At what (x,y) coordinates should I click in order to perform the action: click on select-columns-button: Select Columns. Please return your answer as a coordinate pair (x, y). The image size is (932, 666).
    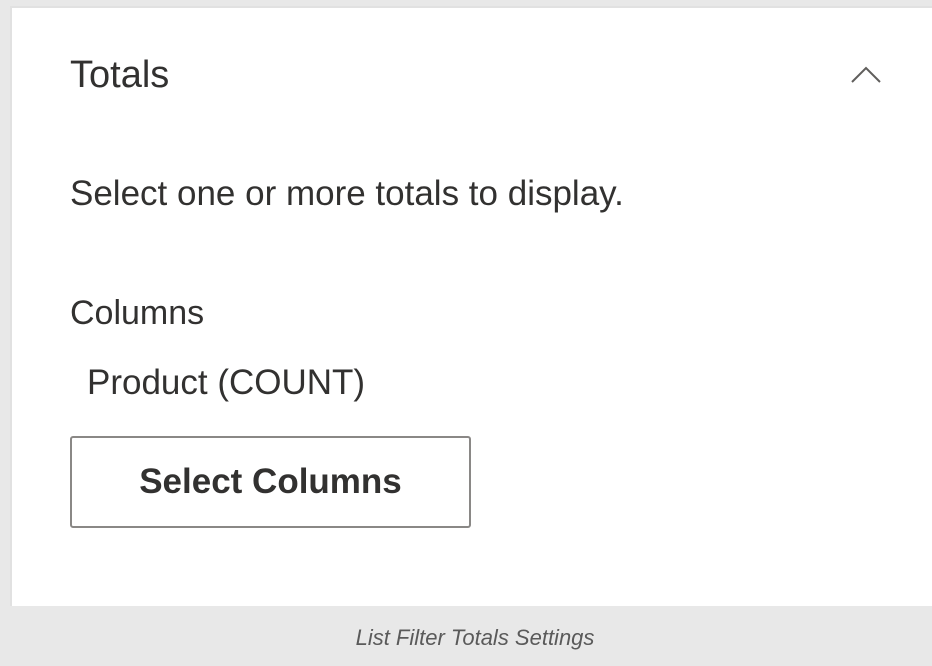
    Looking at the image, I should click on (270, 482).